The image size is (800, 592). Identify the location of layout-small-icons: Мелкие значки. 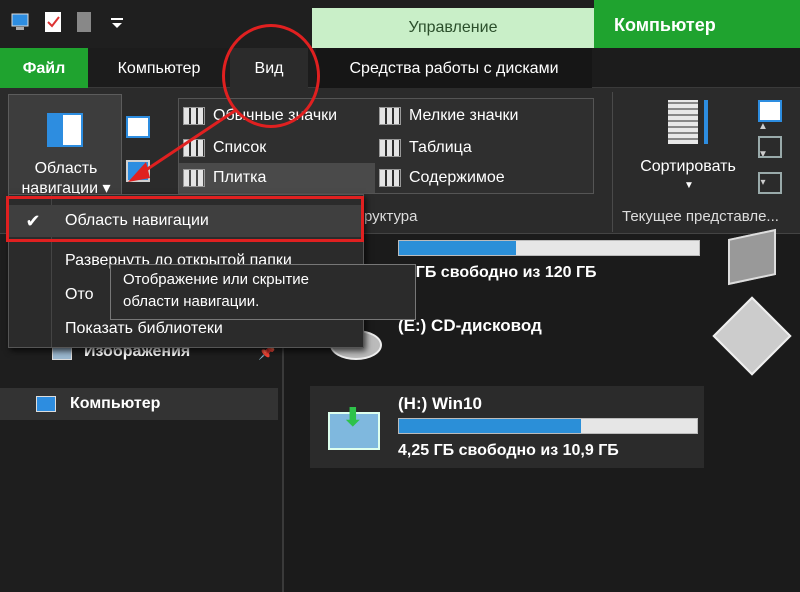
(473, 116).